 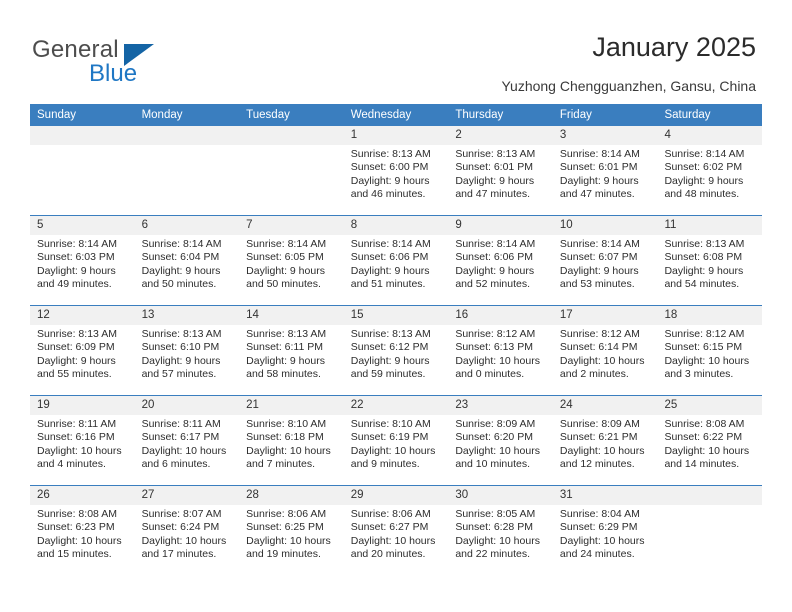 I want to click on day-detail-line: Sunrise: 8:06 AM, so click(x=286, y=514).